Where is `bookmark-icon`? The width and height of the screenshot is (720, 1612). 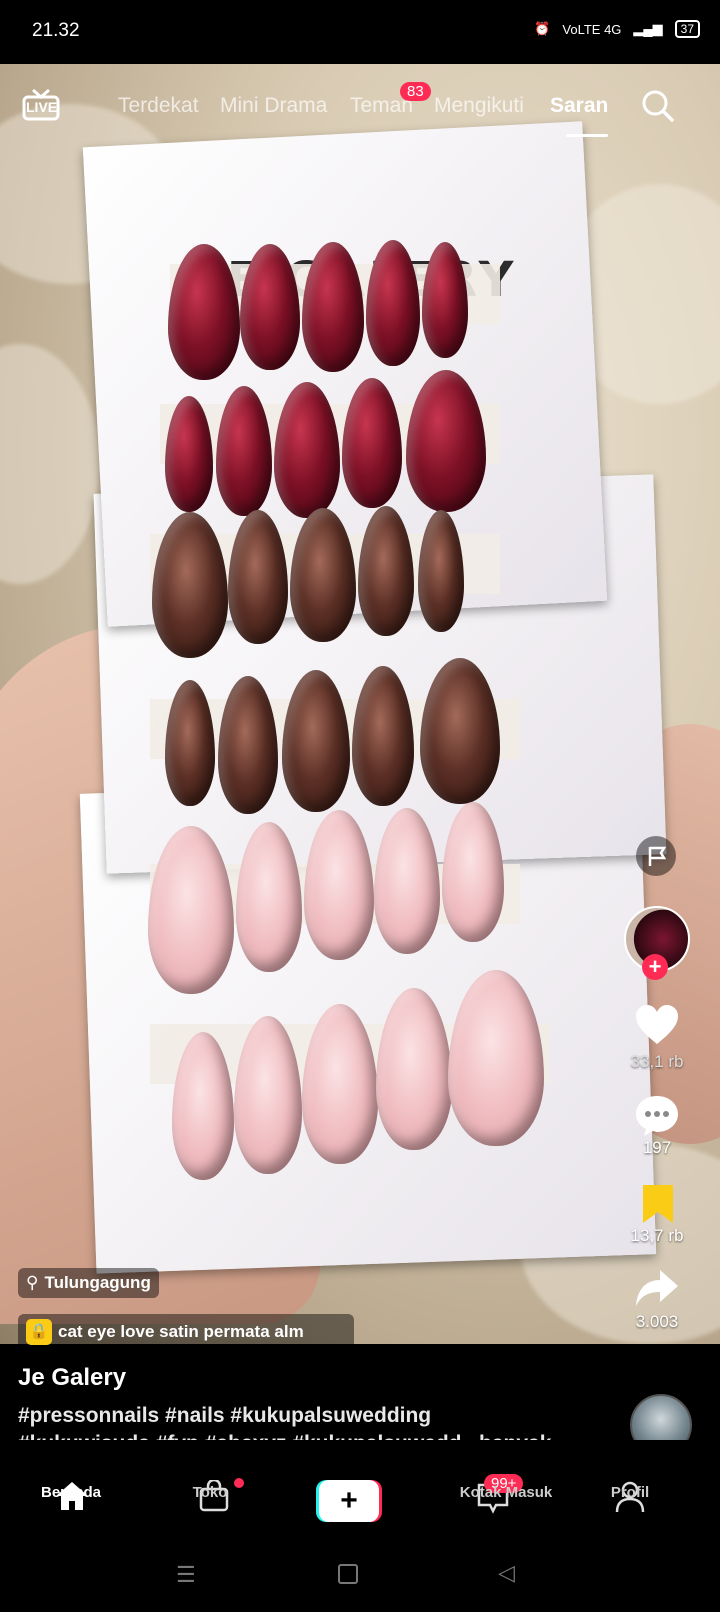
bookmark-icon is located at coordinates (658, 1206).